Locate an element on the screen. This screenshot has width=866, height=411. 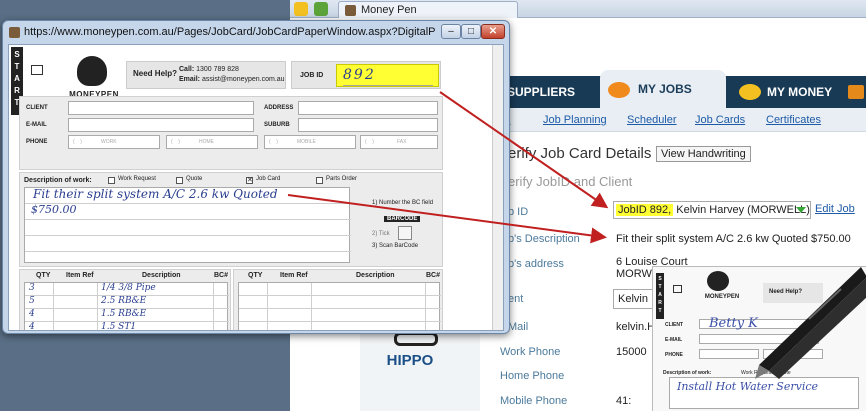
maximize-button: □ is located at coordinates (471, 31).